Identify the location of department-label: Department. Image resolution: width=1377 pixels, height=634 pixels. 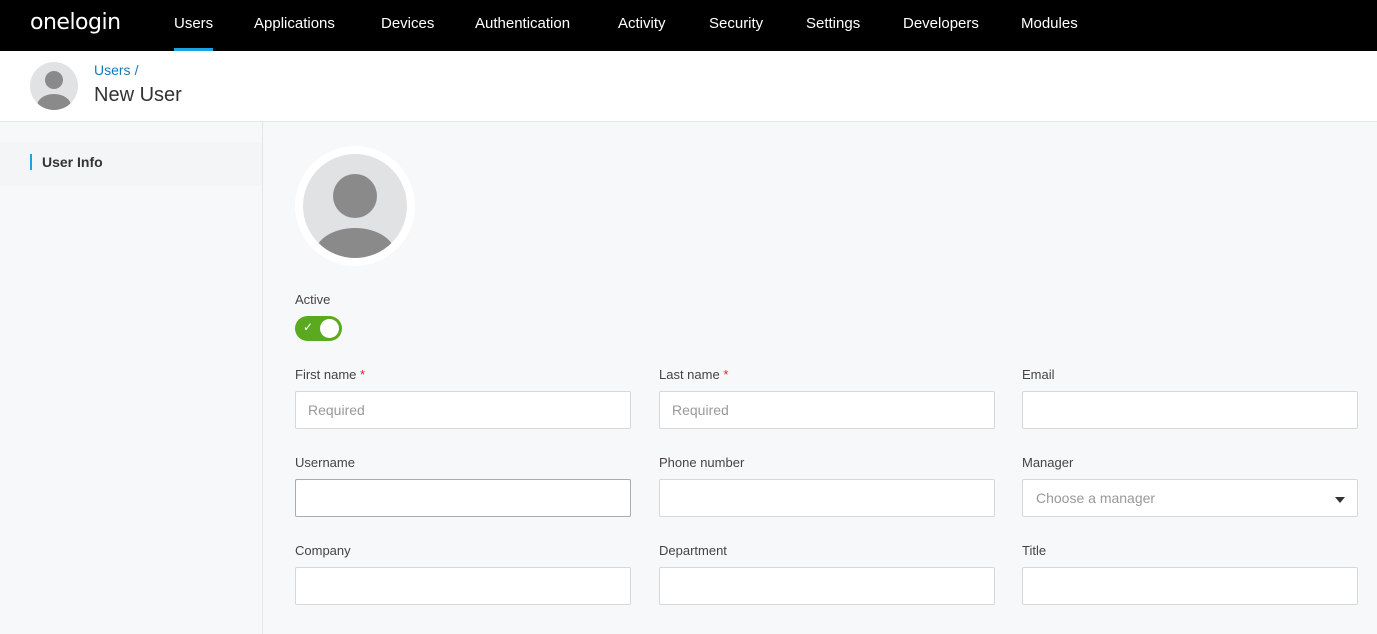
(693, 550).